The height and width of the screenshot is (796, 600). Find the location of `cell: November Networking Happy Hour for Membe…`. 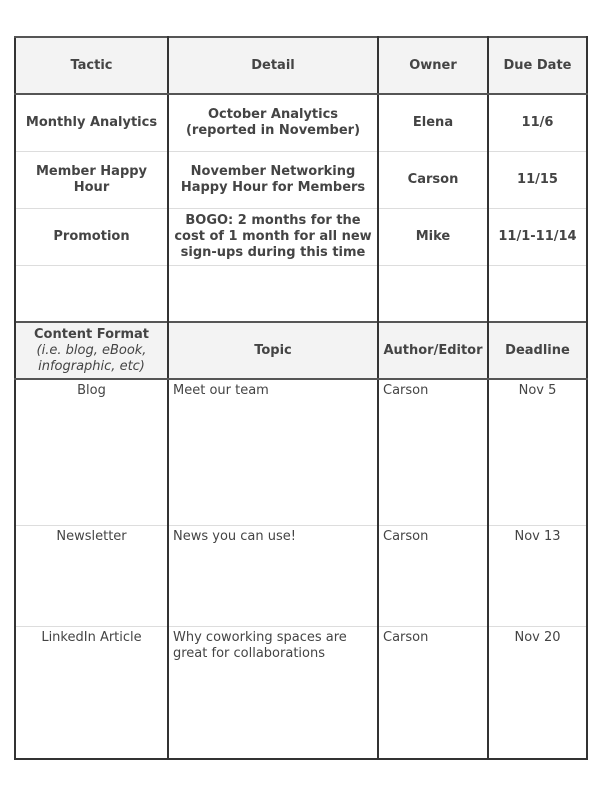

cell: November Networking Happy Hour for Membe… is located at coordinates (273, 179).